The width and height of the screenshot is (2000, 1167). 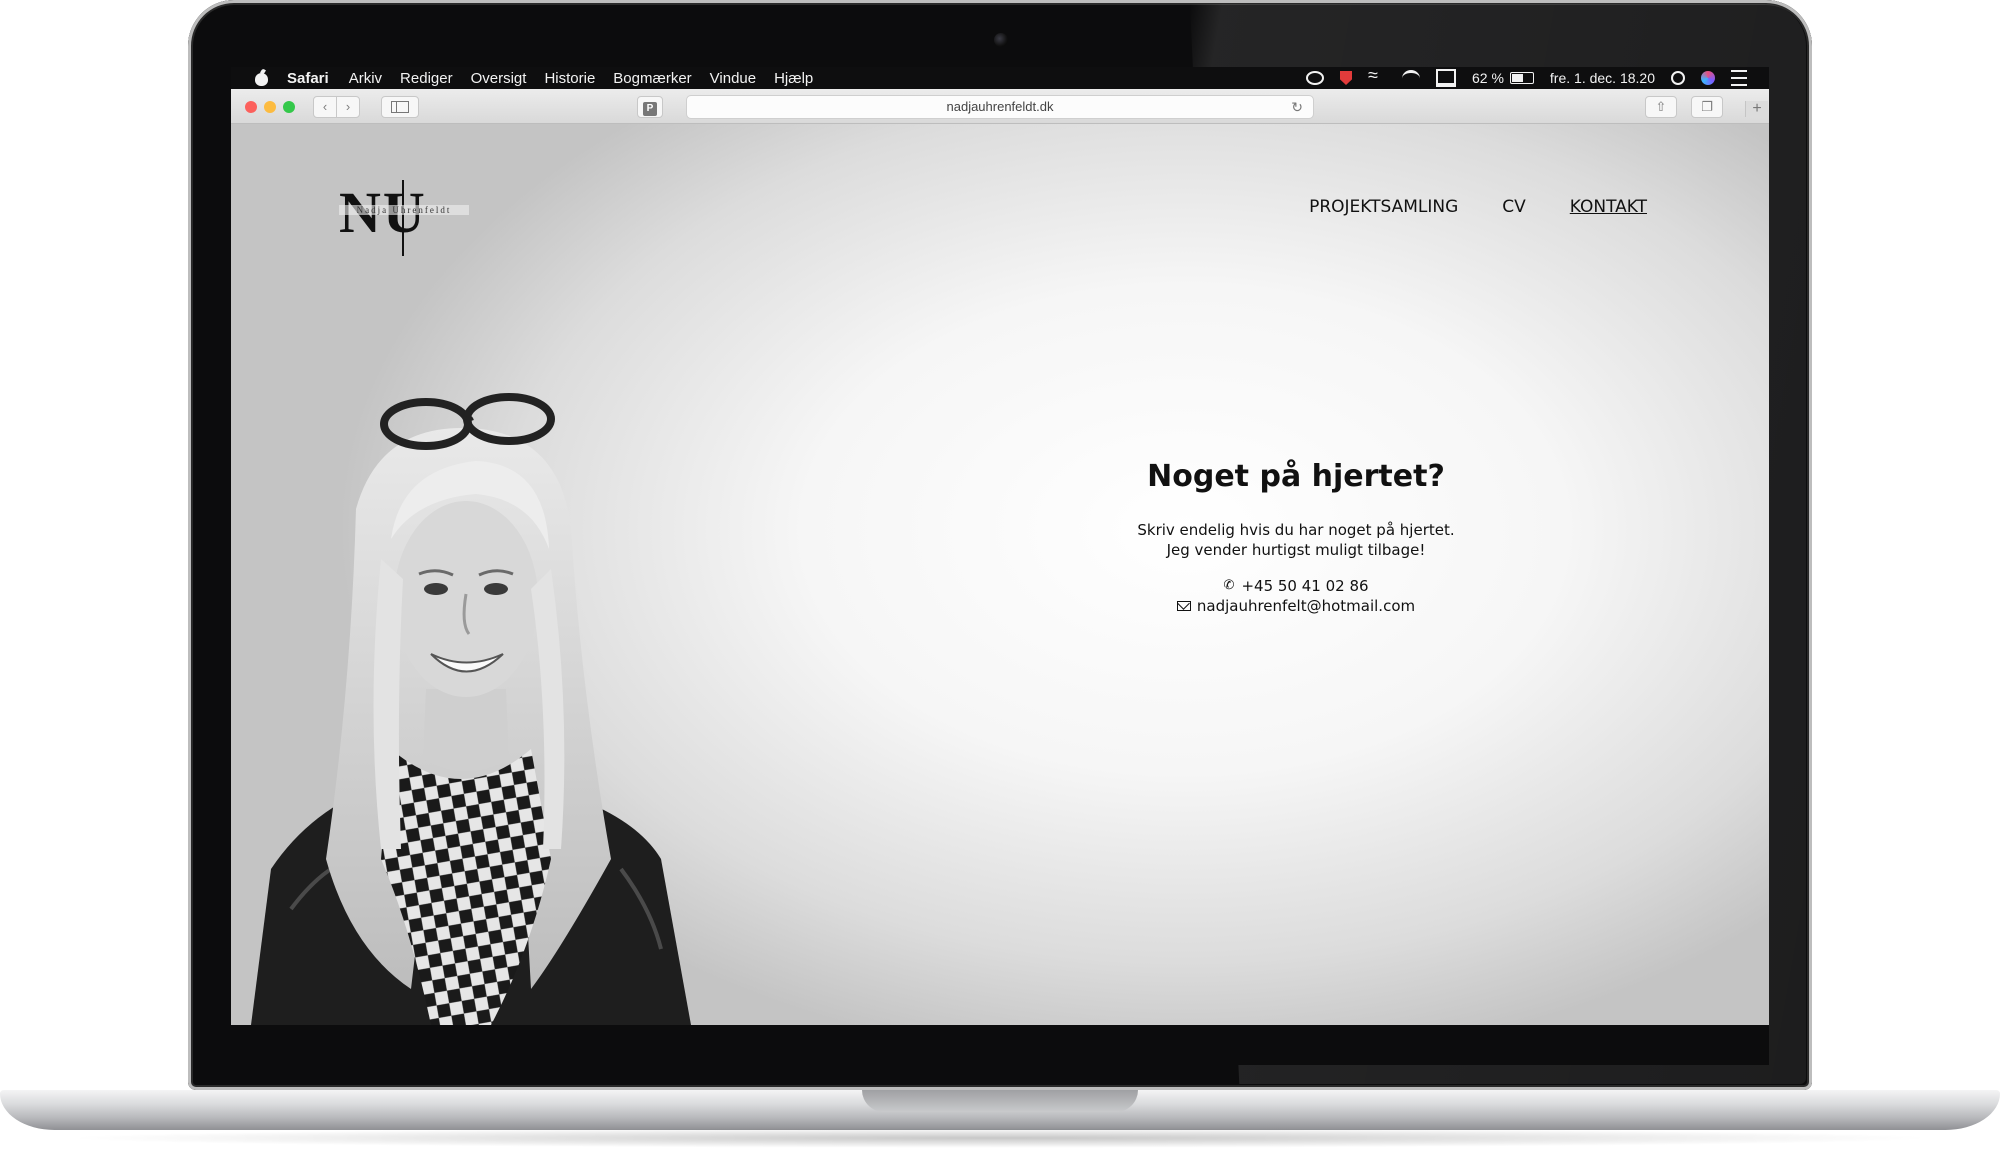 What do you see at coordinates (1446, 78) in the screenshot?
I see `airplay-icon` at bounding box center [1446, 78].